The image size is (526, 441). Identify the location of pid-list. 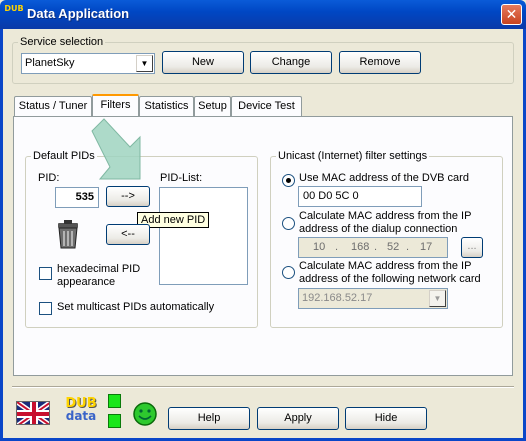
(203, 236).